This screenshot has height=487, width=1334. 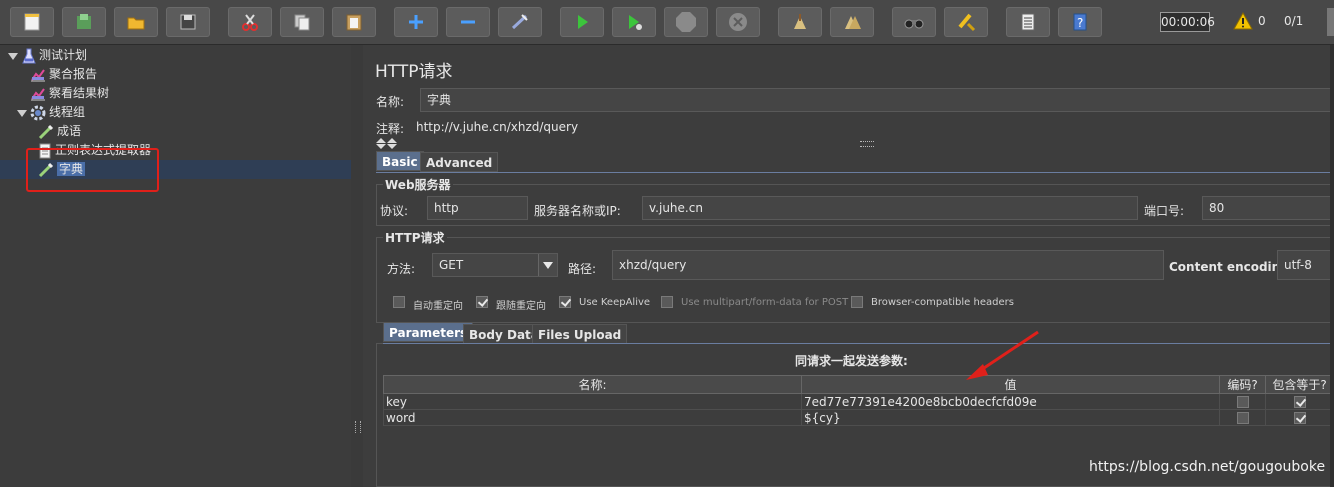 I want to click on tree-item-label: 聚合报告, so click(x=73, y=74).